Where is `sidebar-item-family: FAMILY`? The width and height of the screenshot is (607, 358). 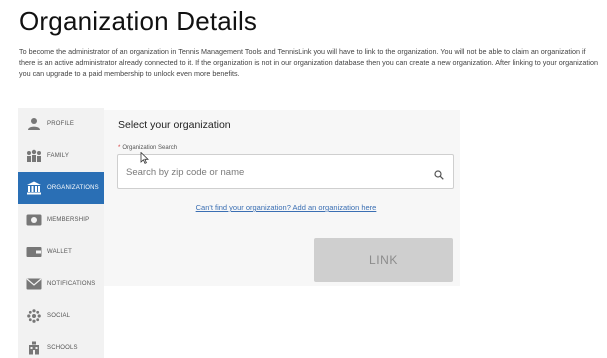
sidebar-item-family: FAMILY is located at coordinates (61, 156).